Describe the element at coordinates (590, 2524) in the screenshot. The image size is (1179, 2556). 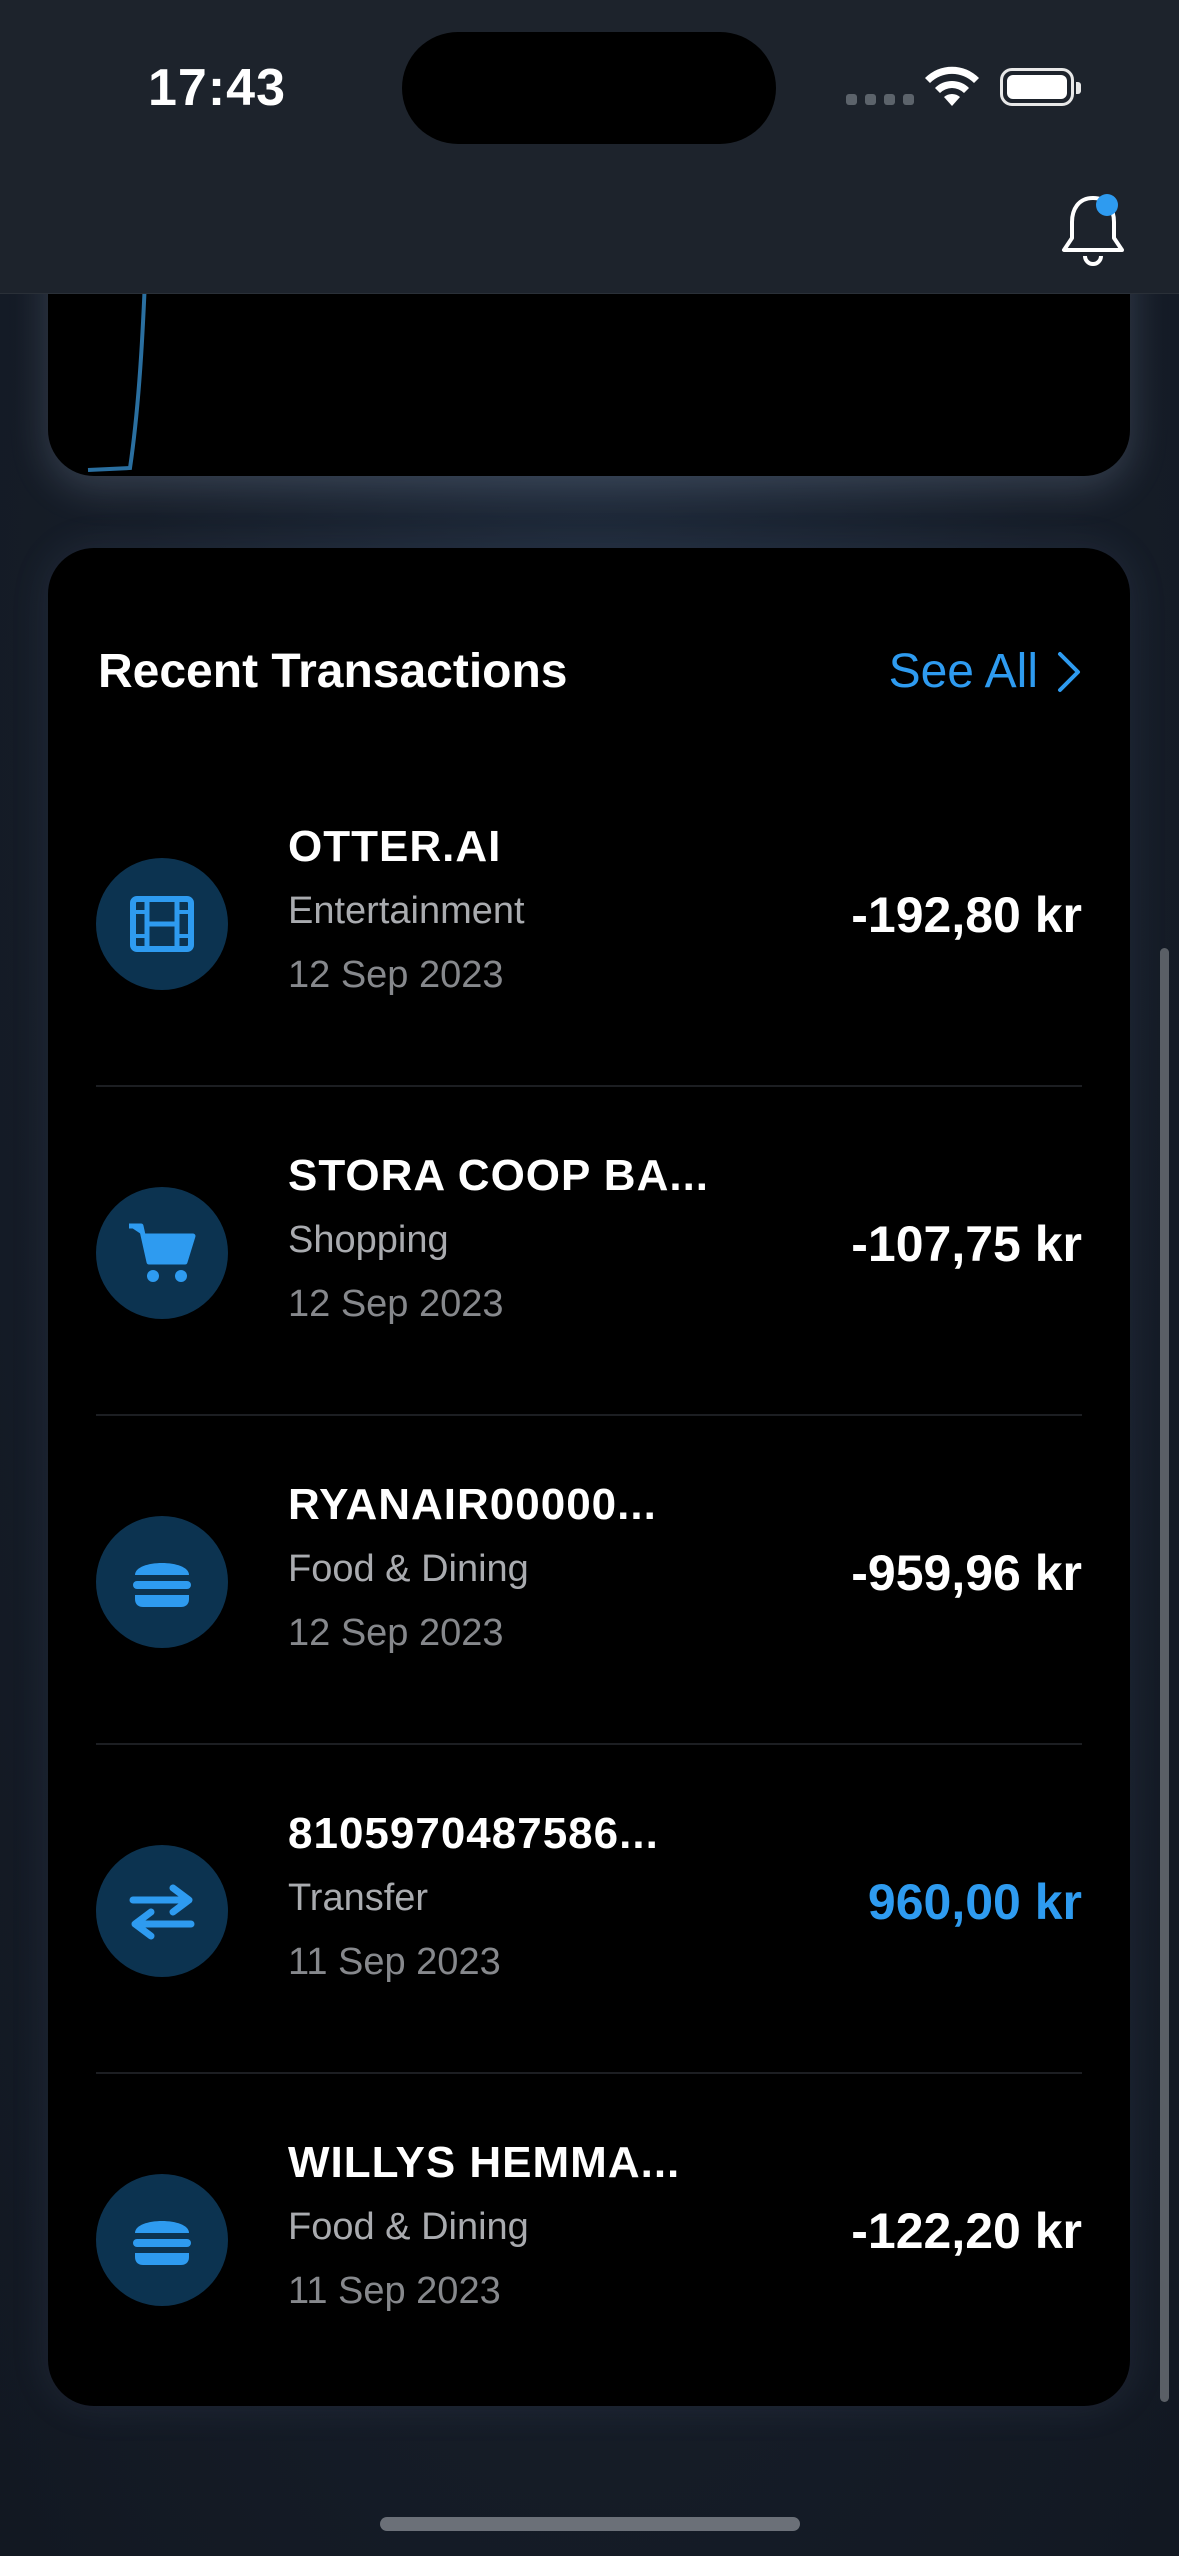
I see `home-indicator` at that location.